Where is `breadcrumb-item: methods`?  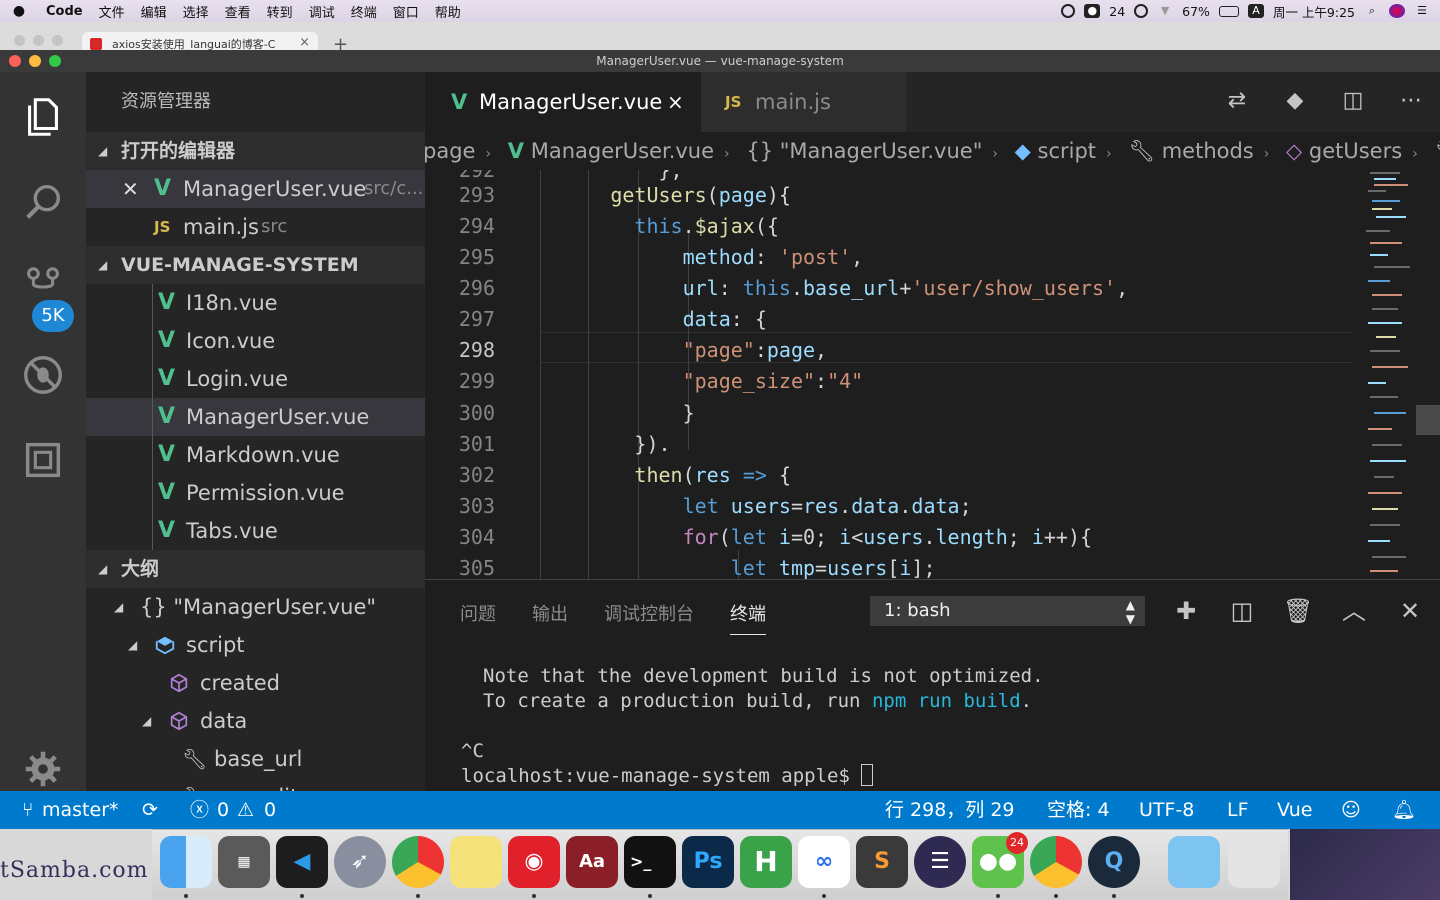 breadcrumb-item: methods is located at coordinates (1208, 151).